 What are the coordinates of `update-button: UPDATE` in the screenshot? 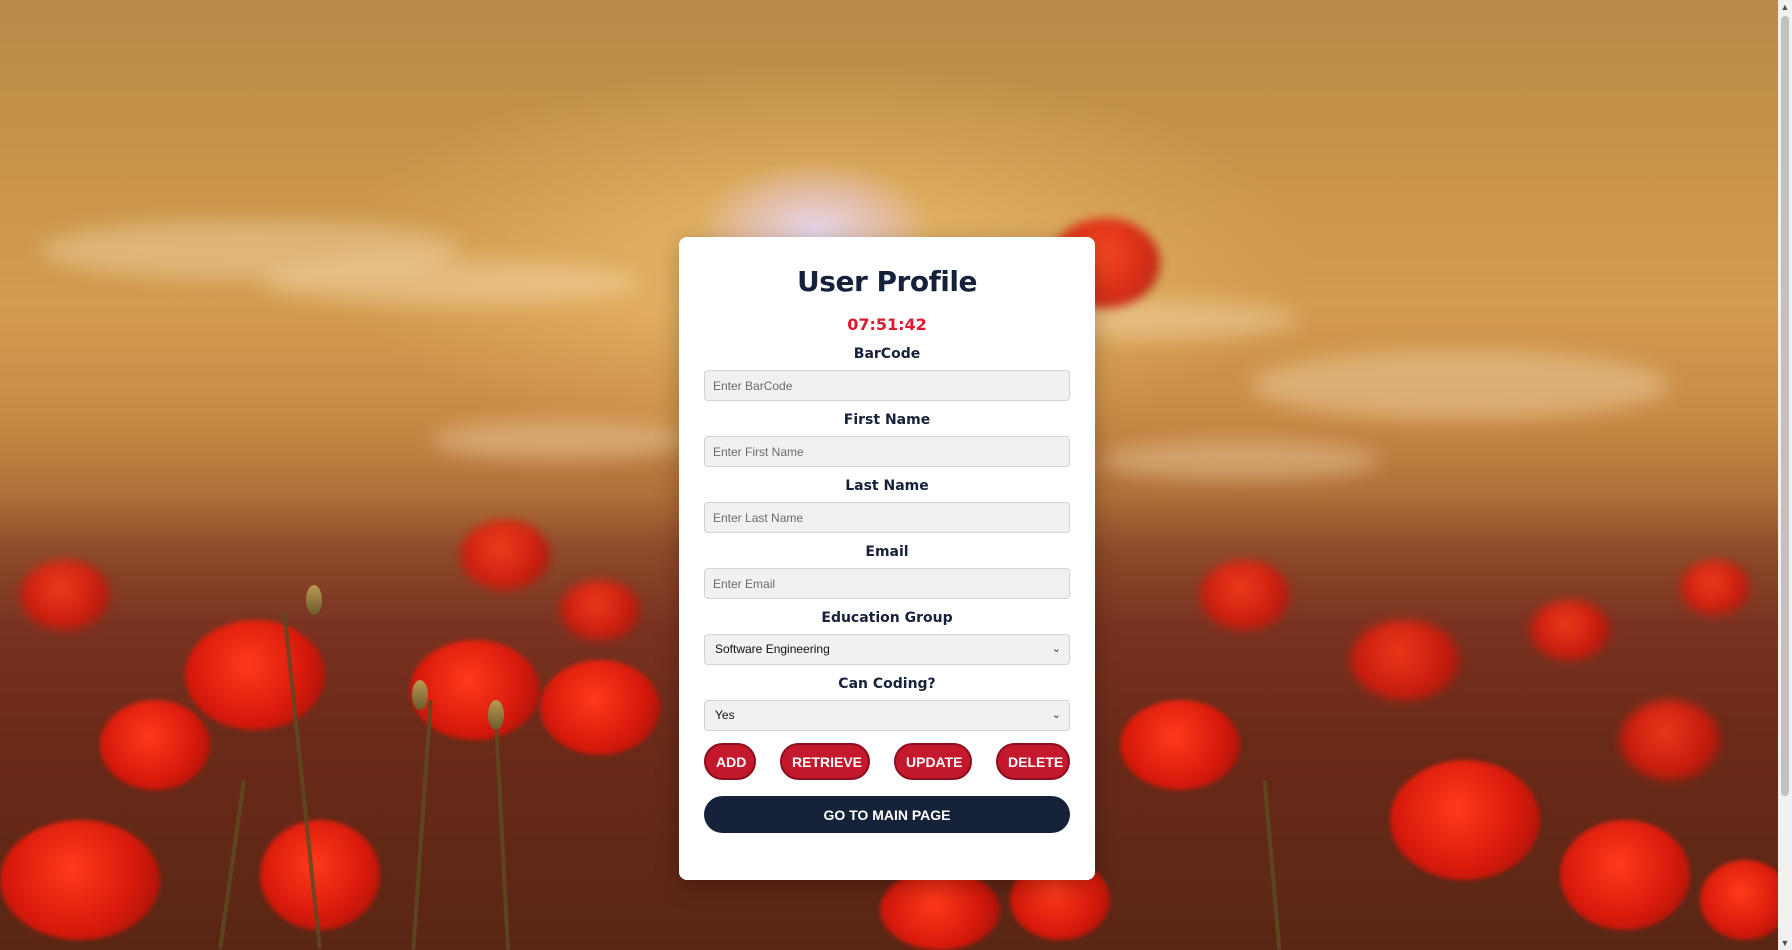 It's located at (933, 761).